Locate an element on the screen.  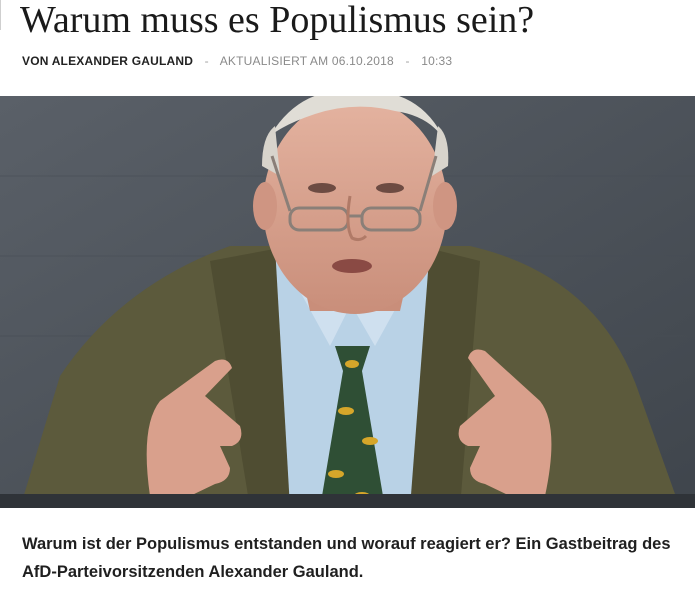
author-byline: VON ALEXANDER GAULAND is located at coordinates (107, 61).